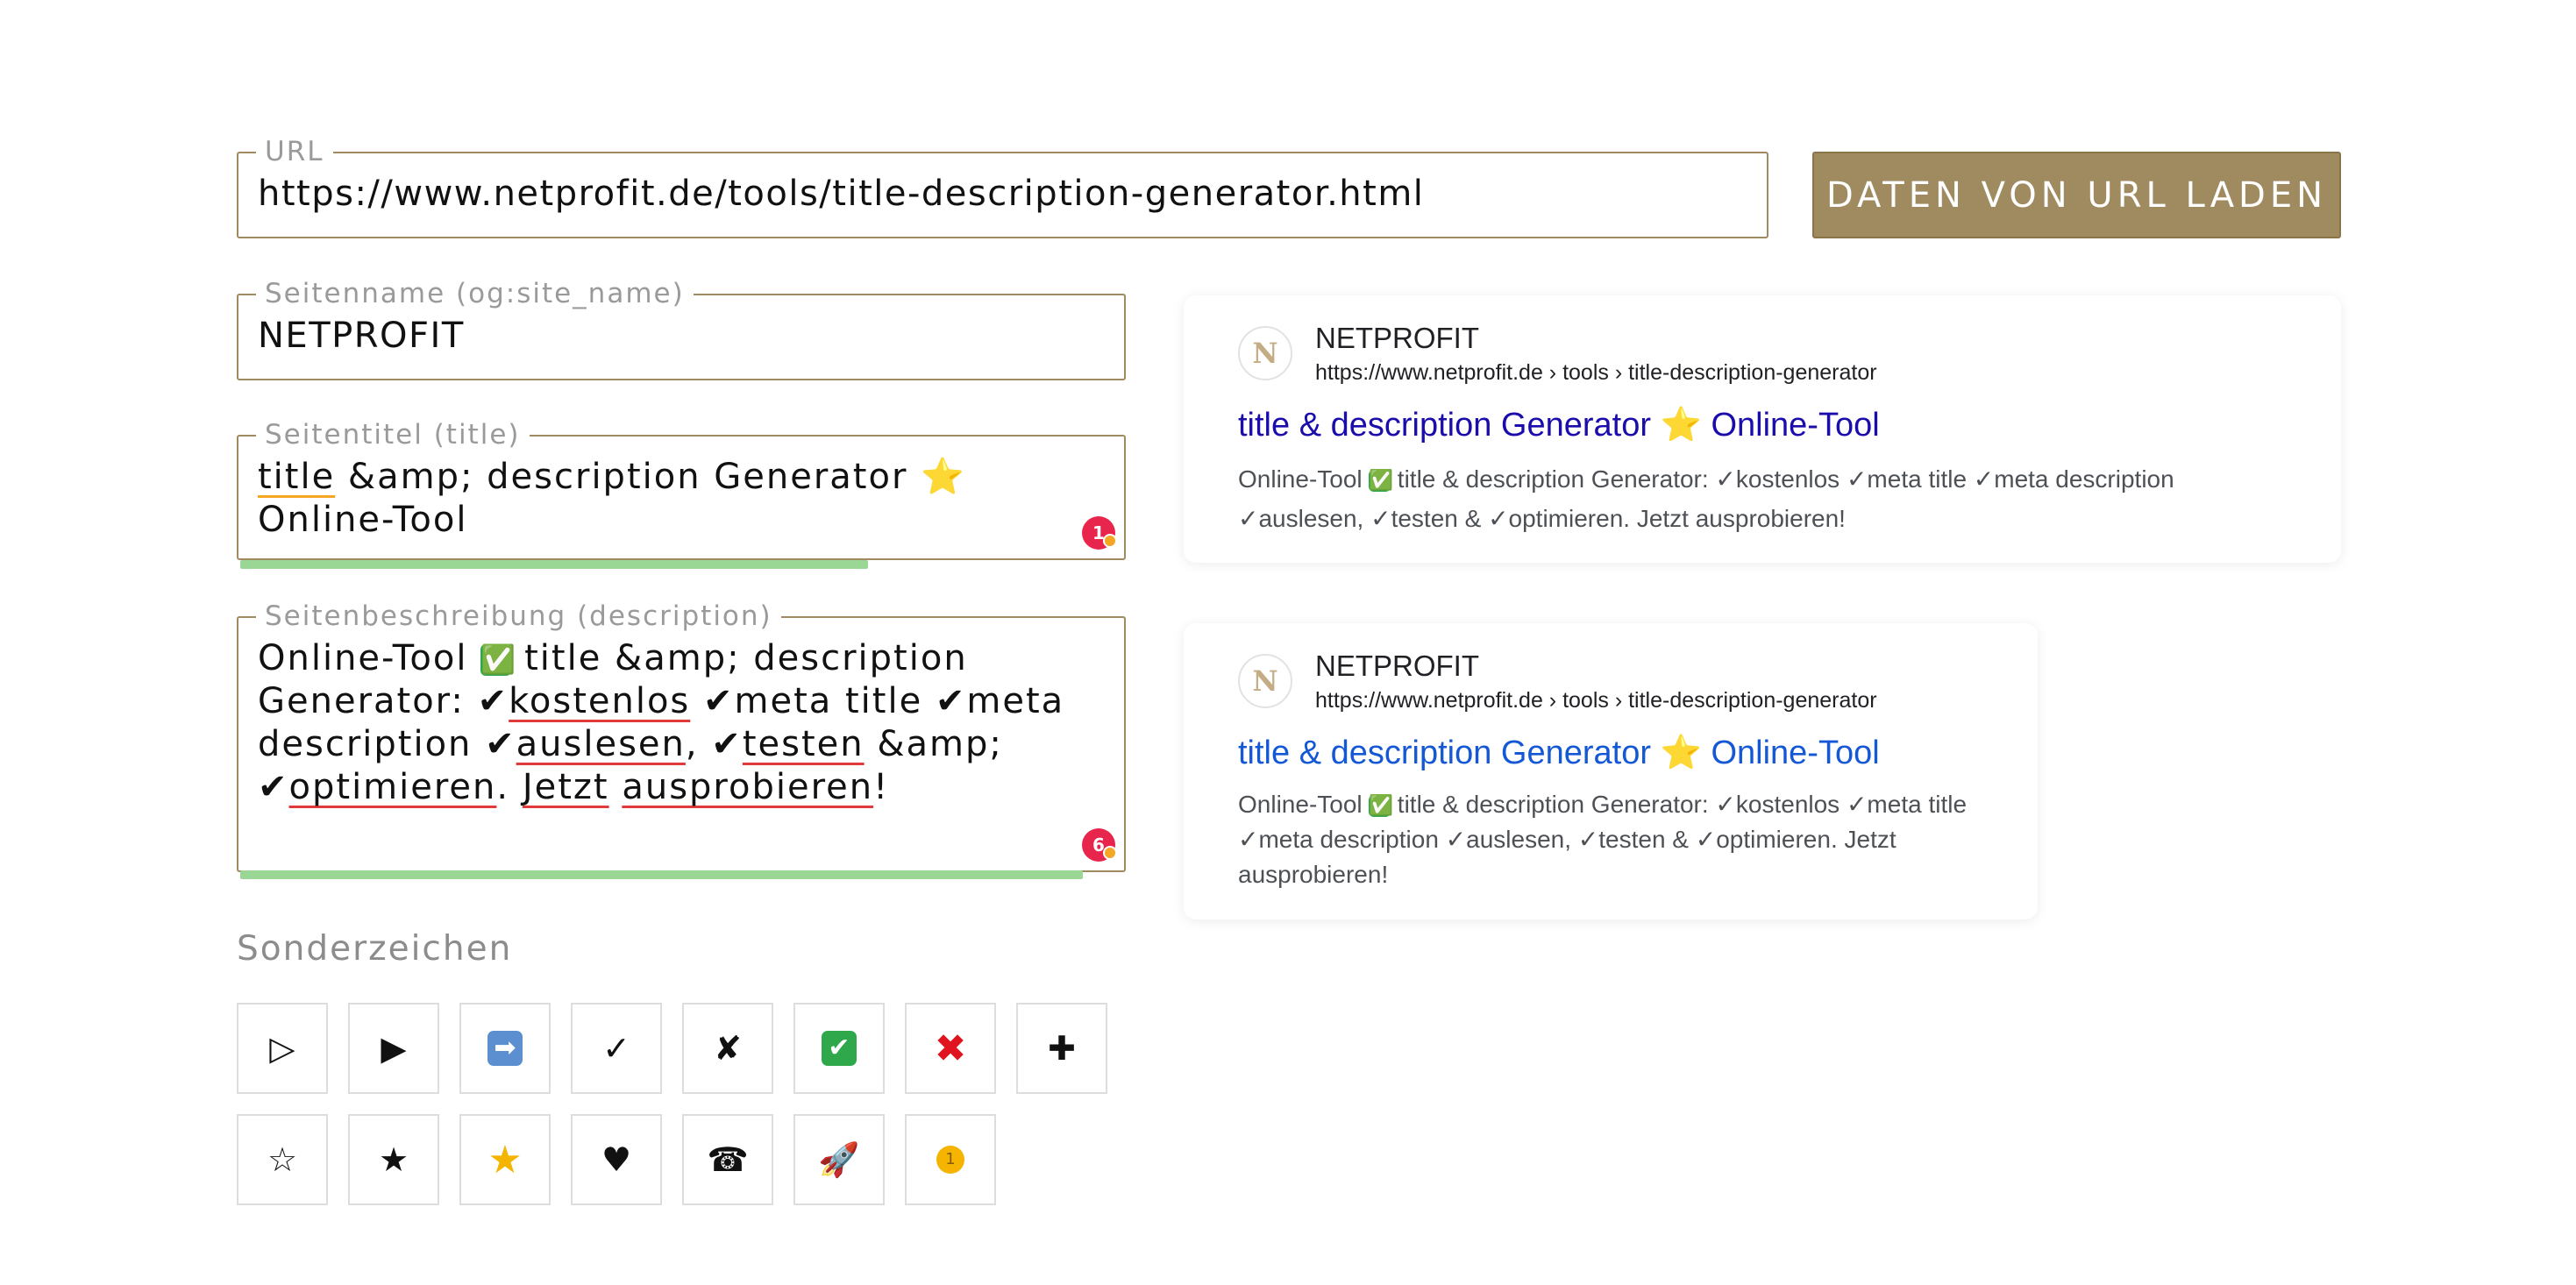 The width and height of the screenshot is (2576, 1285). Describe the element at coordinates (375, 949) in the screenshot. I see `special-chars-heading: Sonderzeichen` at that location.